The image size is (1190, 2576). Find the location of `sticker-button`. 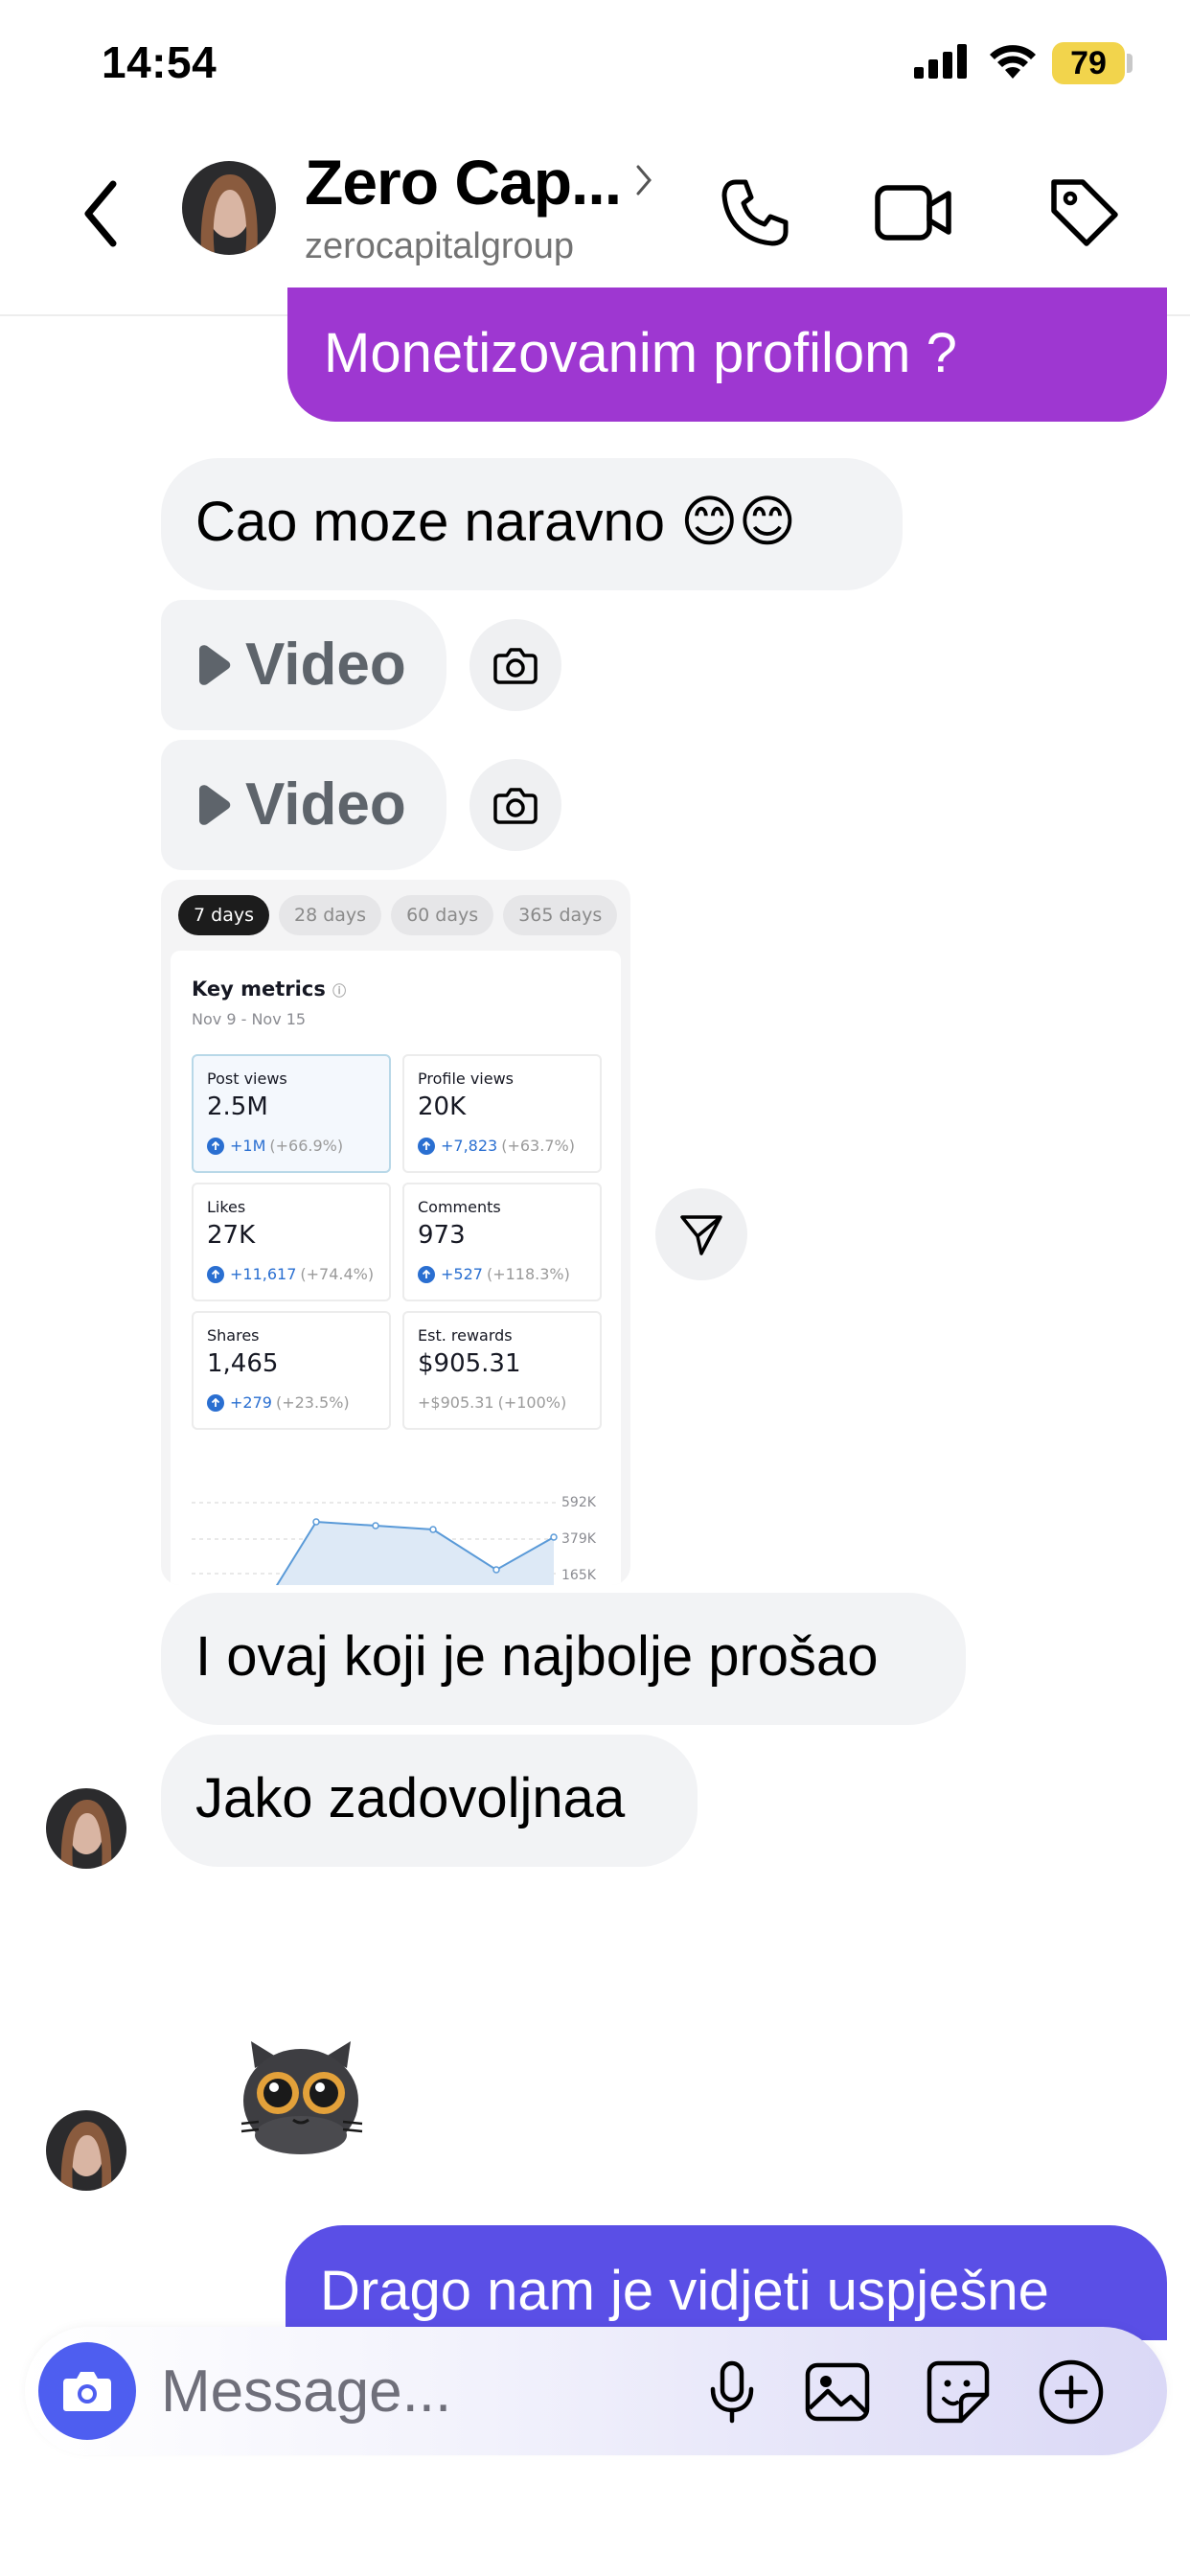

sticker-button is located at coordinates (959, 2392).